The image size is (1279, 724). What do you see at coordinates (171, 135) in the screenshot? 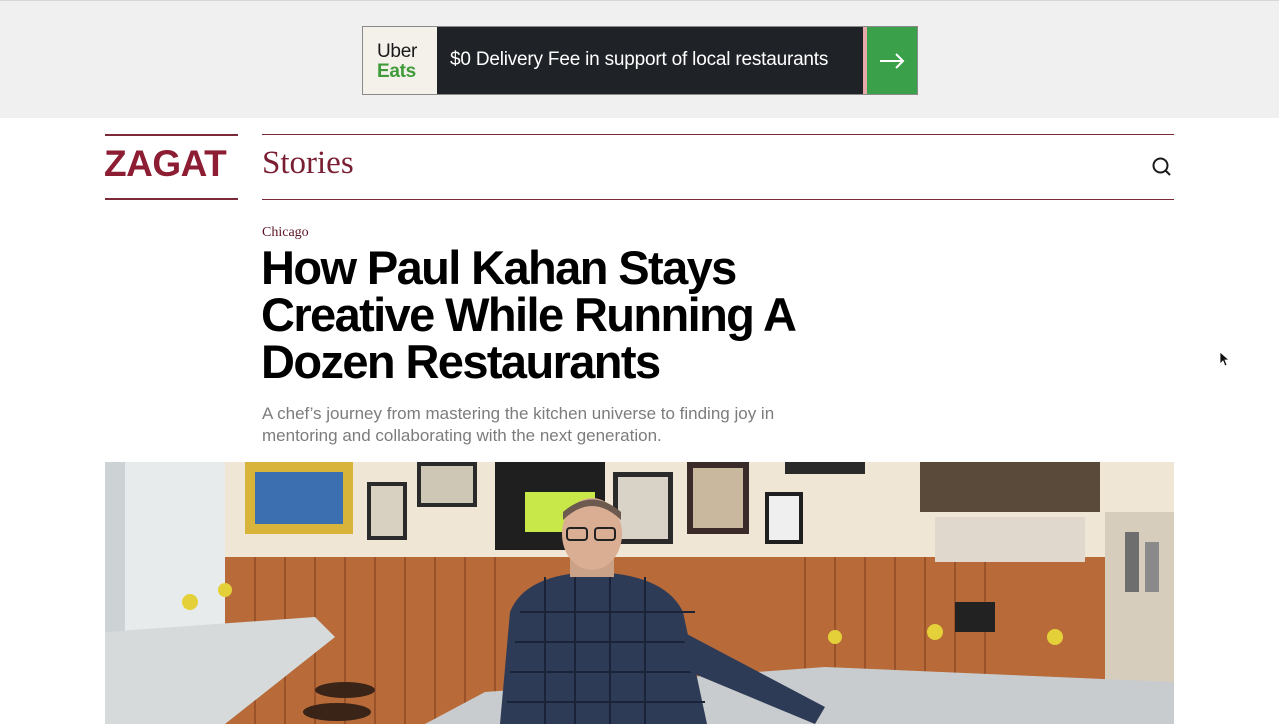
I see `logo-rule-top` at bounding box center [171, 135].